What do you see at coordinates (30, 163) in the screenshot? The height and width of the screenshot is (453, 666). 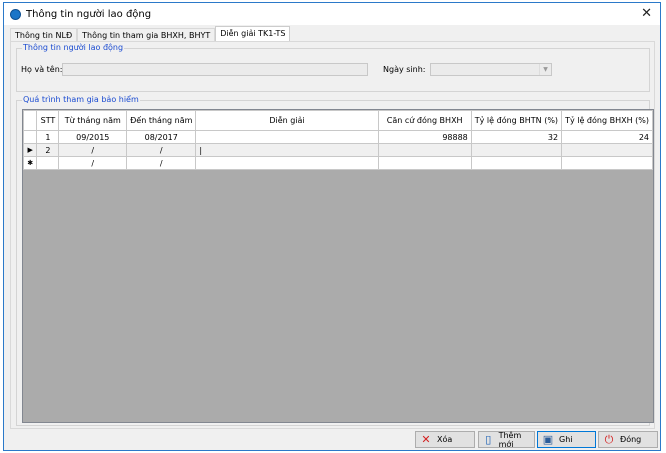 I see `new-row-icon: ✱` at bounding box center [30, 163].